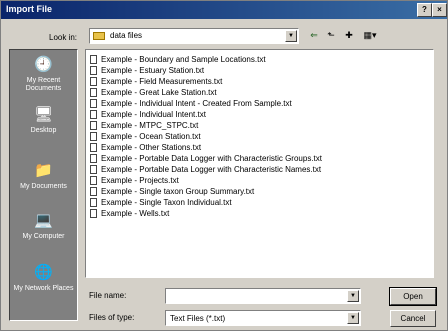 This screenshot has width=448, height=331. I want to click on file-name-input: ▼, so click(263, 296).